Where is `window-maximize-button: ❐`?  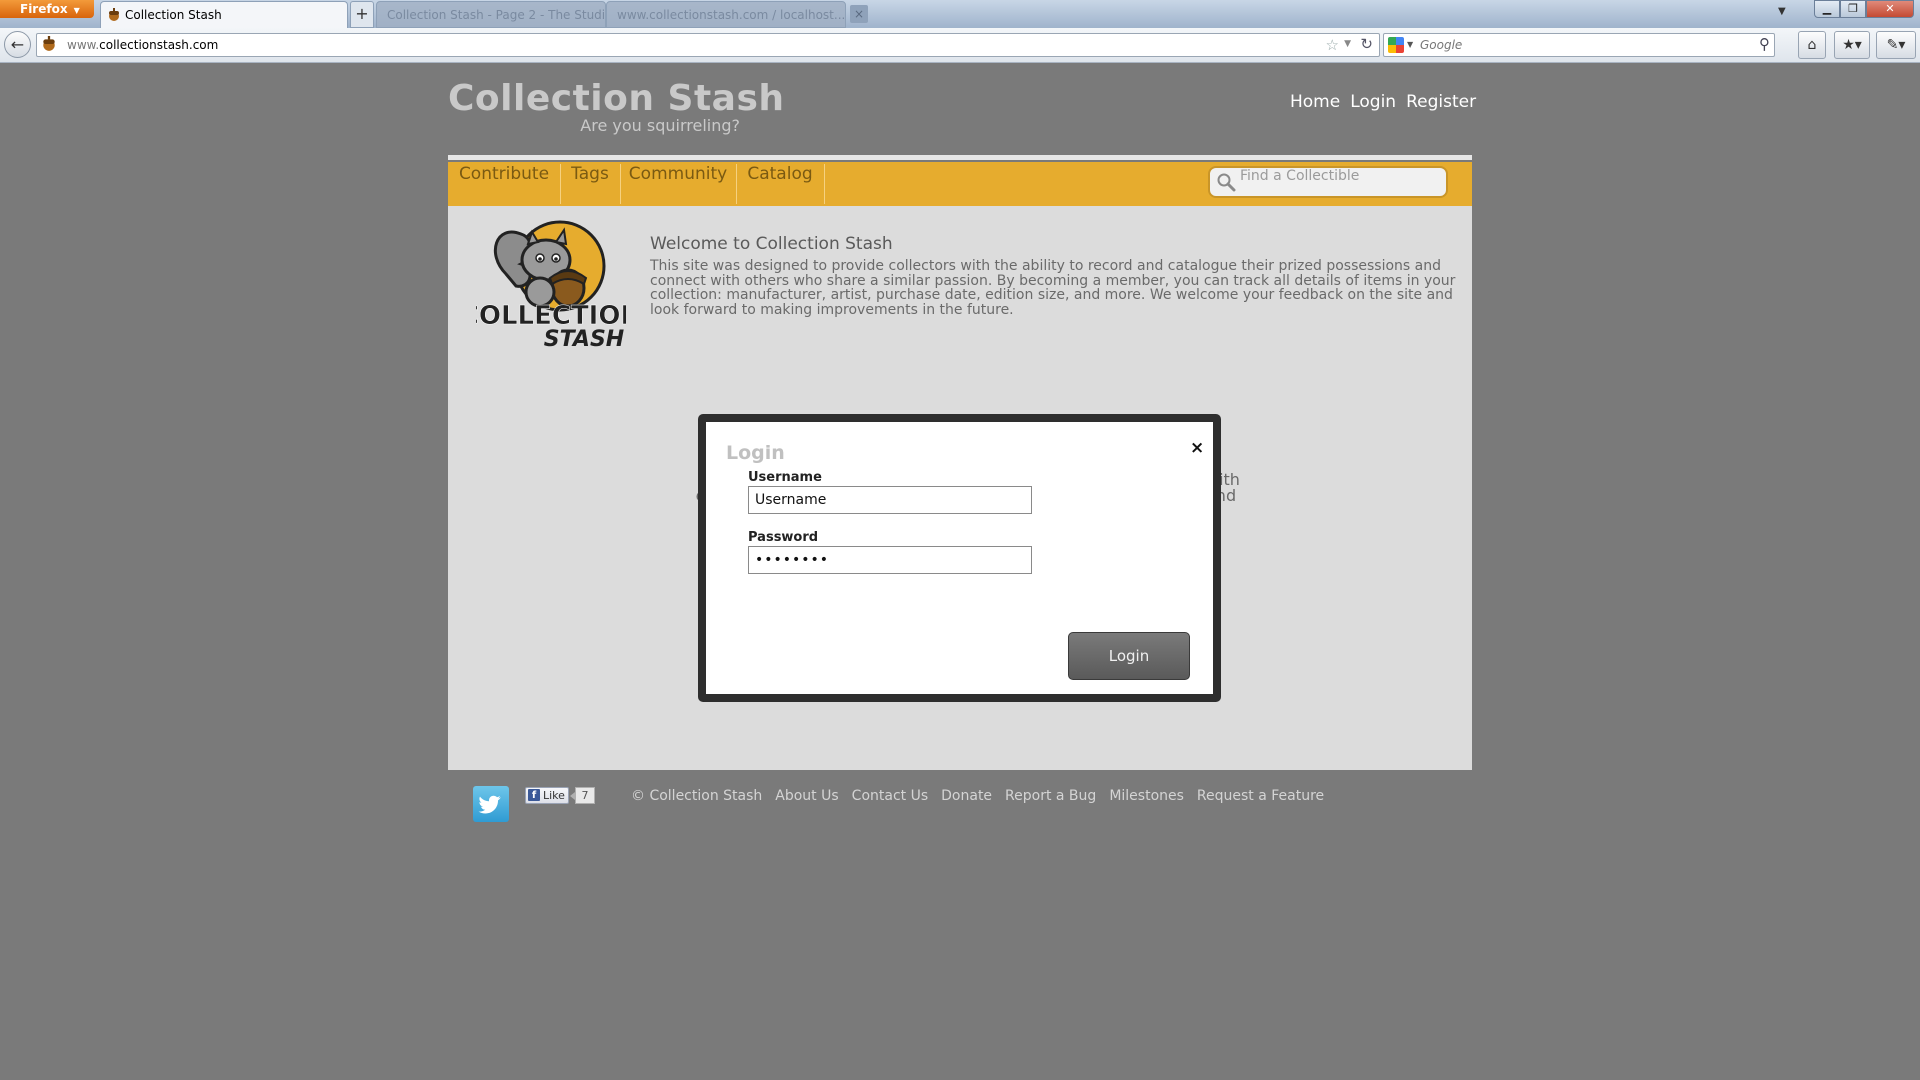
window-maximize-button: ❐ is located at coordinates (1853, 9).